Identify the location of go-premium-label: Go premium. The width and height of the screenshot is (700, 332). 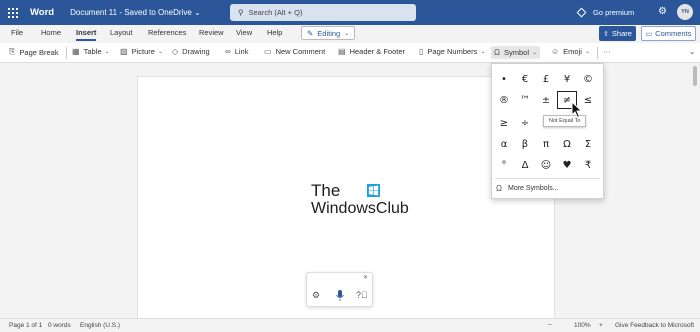
(614, 12).